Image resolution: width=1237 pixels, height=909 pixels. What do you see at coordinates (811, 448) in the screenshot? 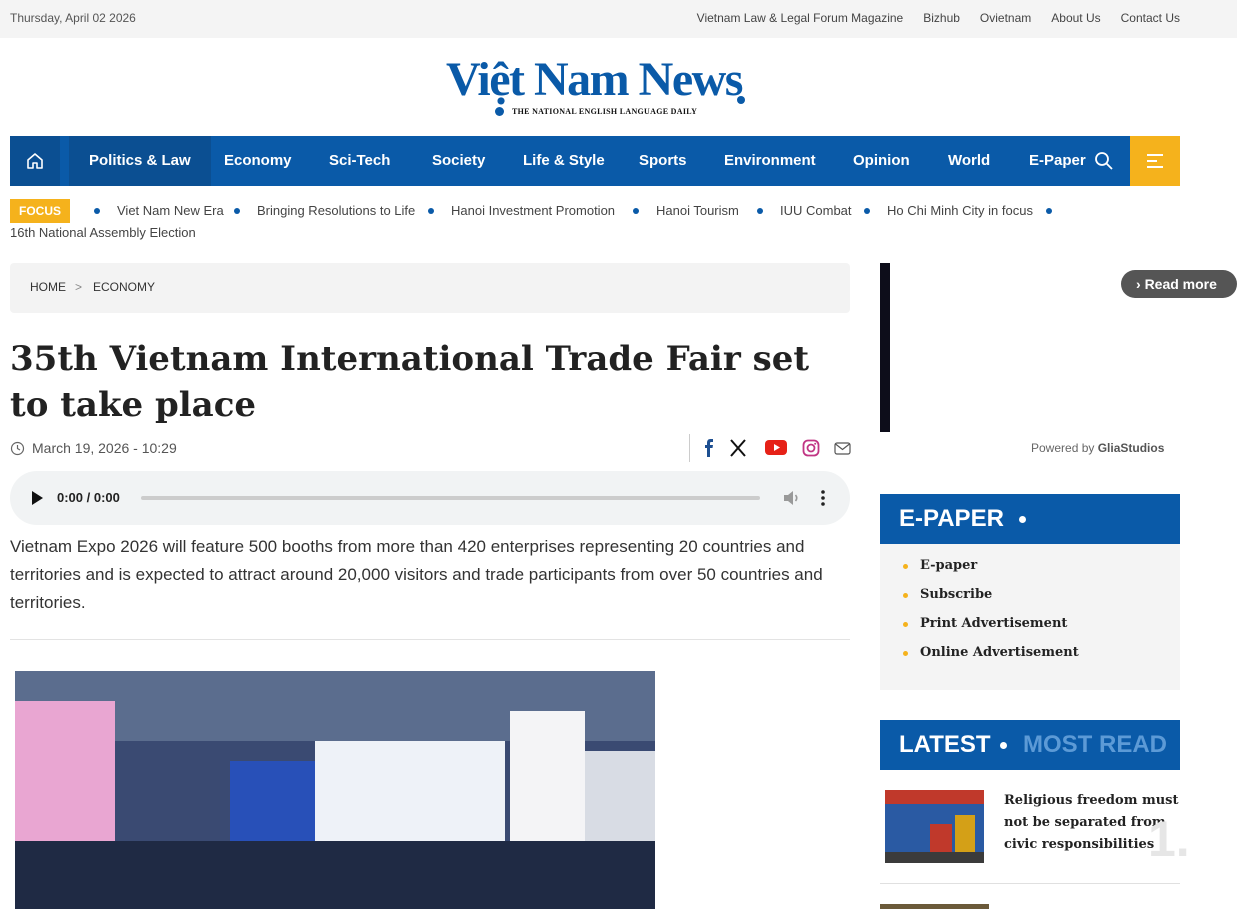
I see `instagram-icon` at bounding box center [811, 448].